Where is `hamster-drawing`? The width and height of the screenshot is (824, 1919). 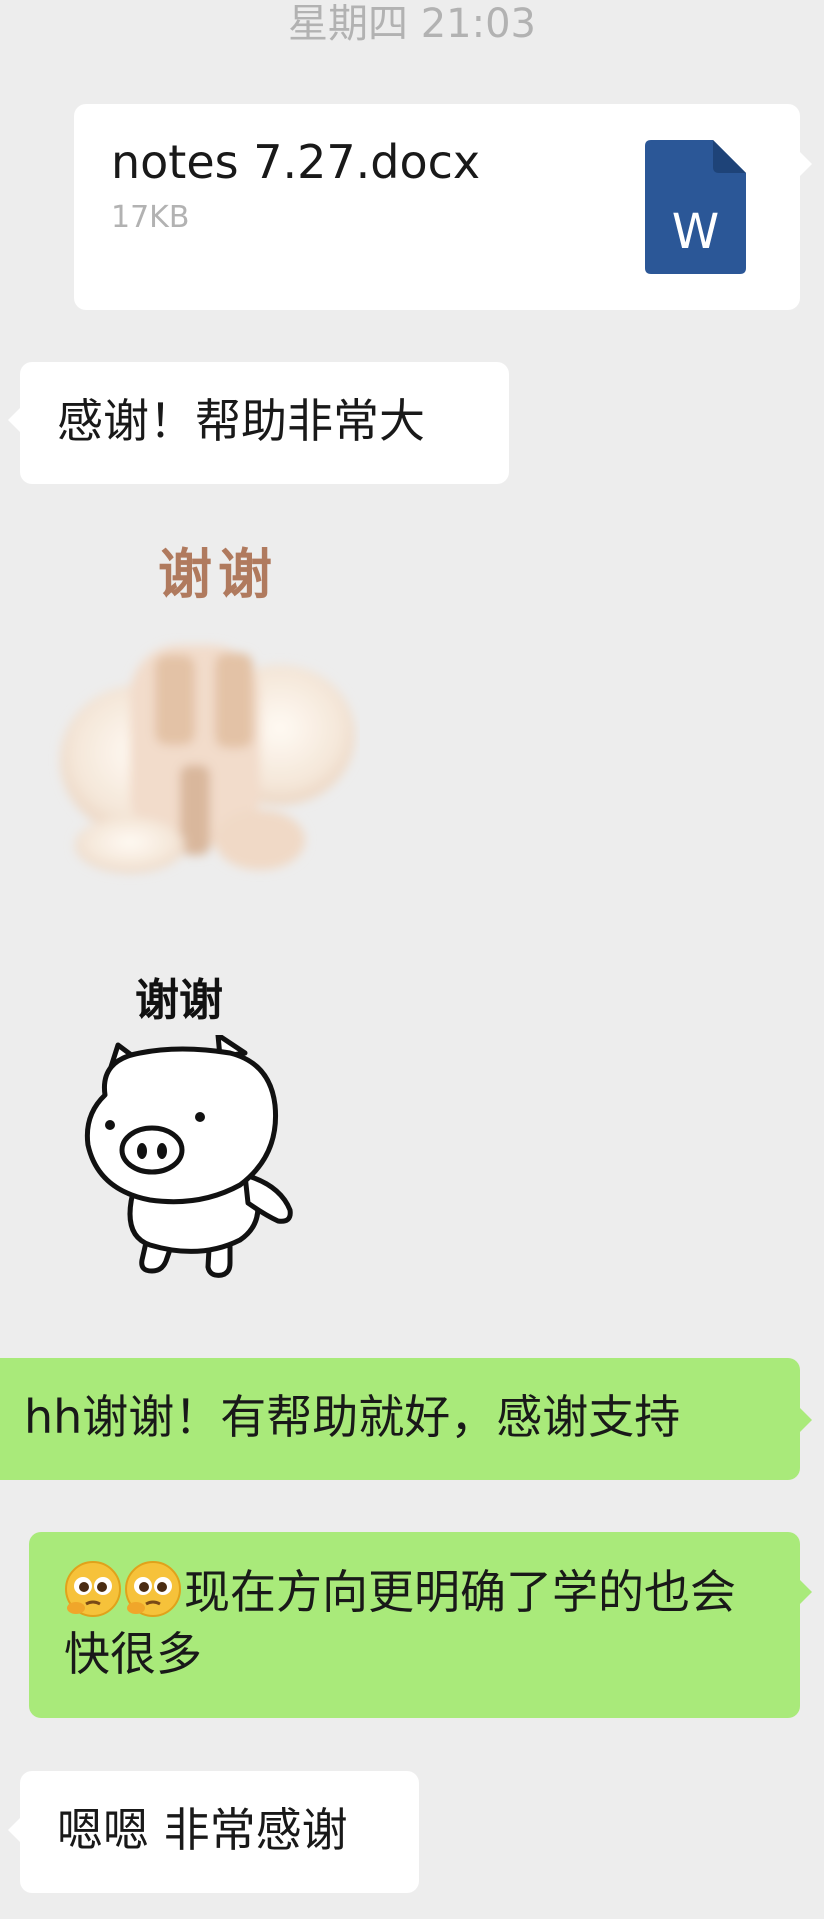
hamster-drawing is located at coordinates (207, 759).